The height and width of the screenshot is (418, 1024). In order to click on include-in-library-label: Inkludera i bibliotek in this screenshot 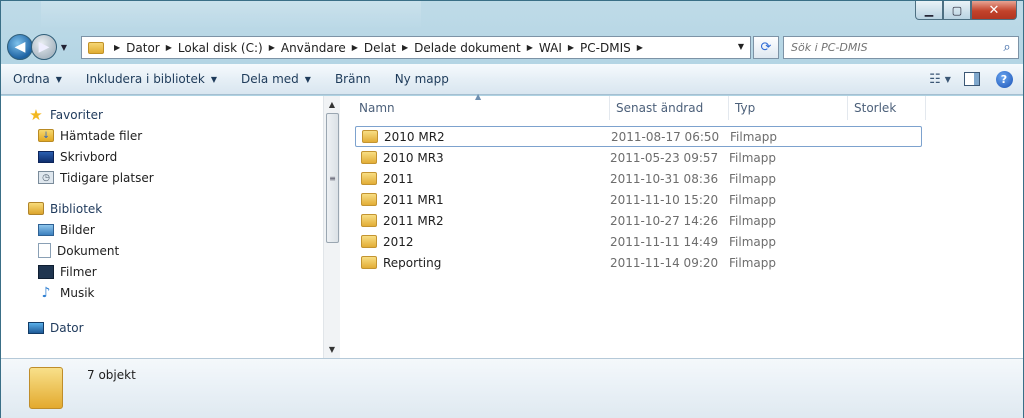, I will do `click(145, 79)`.